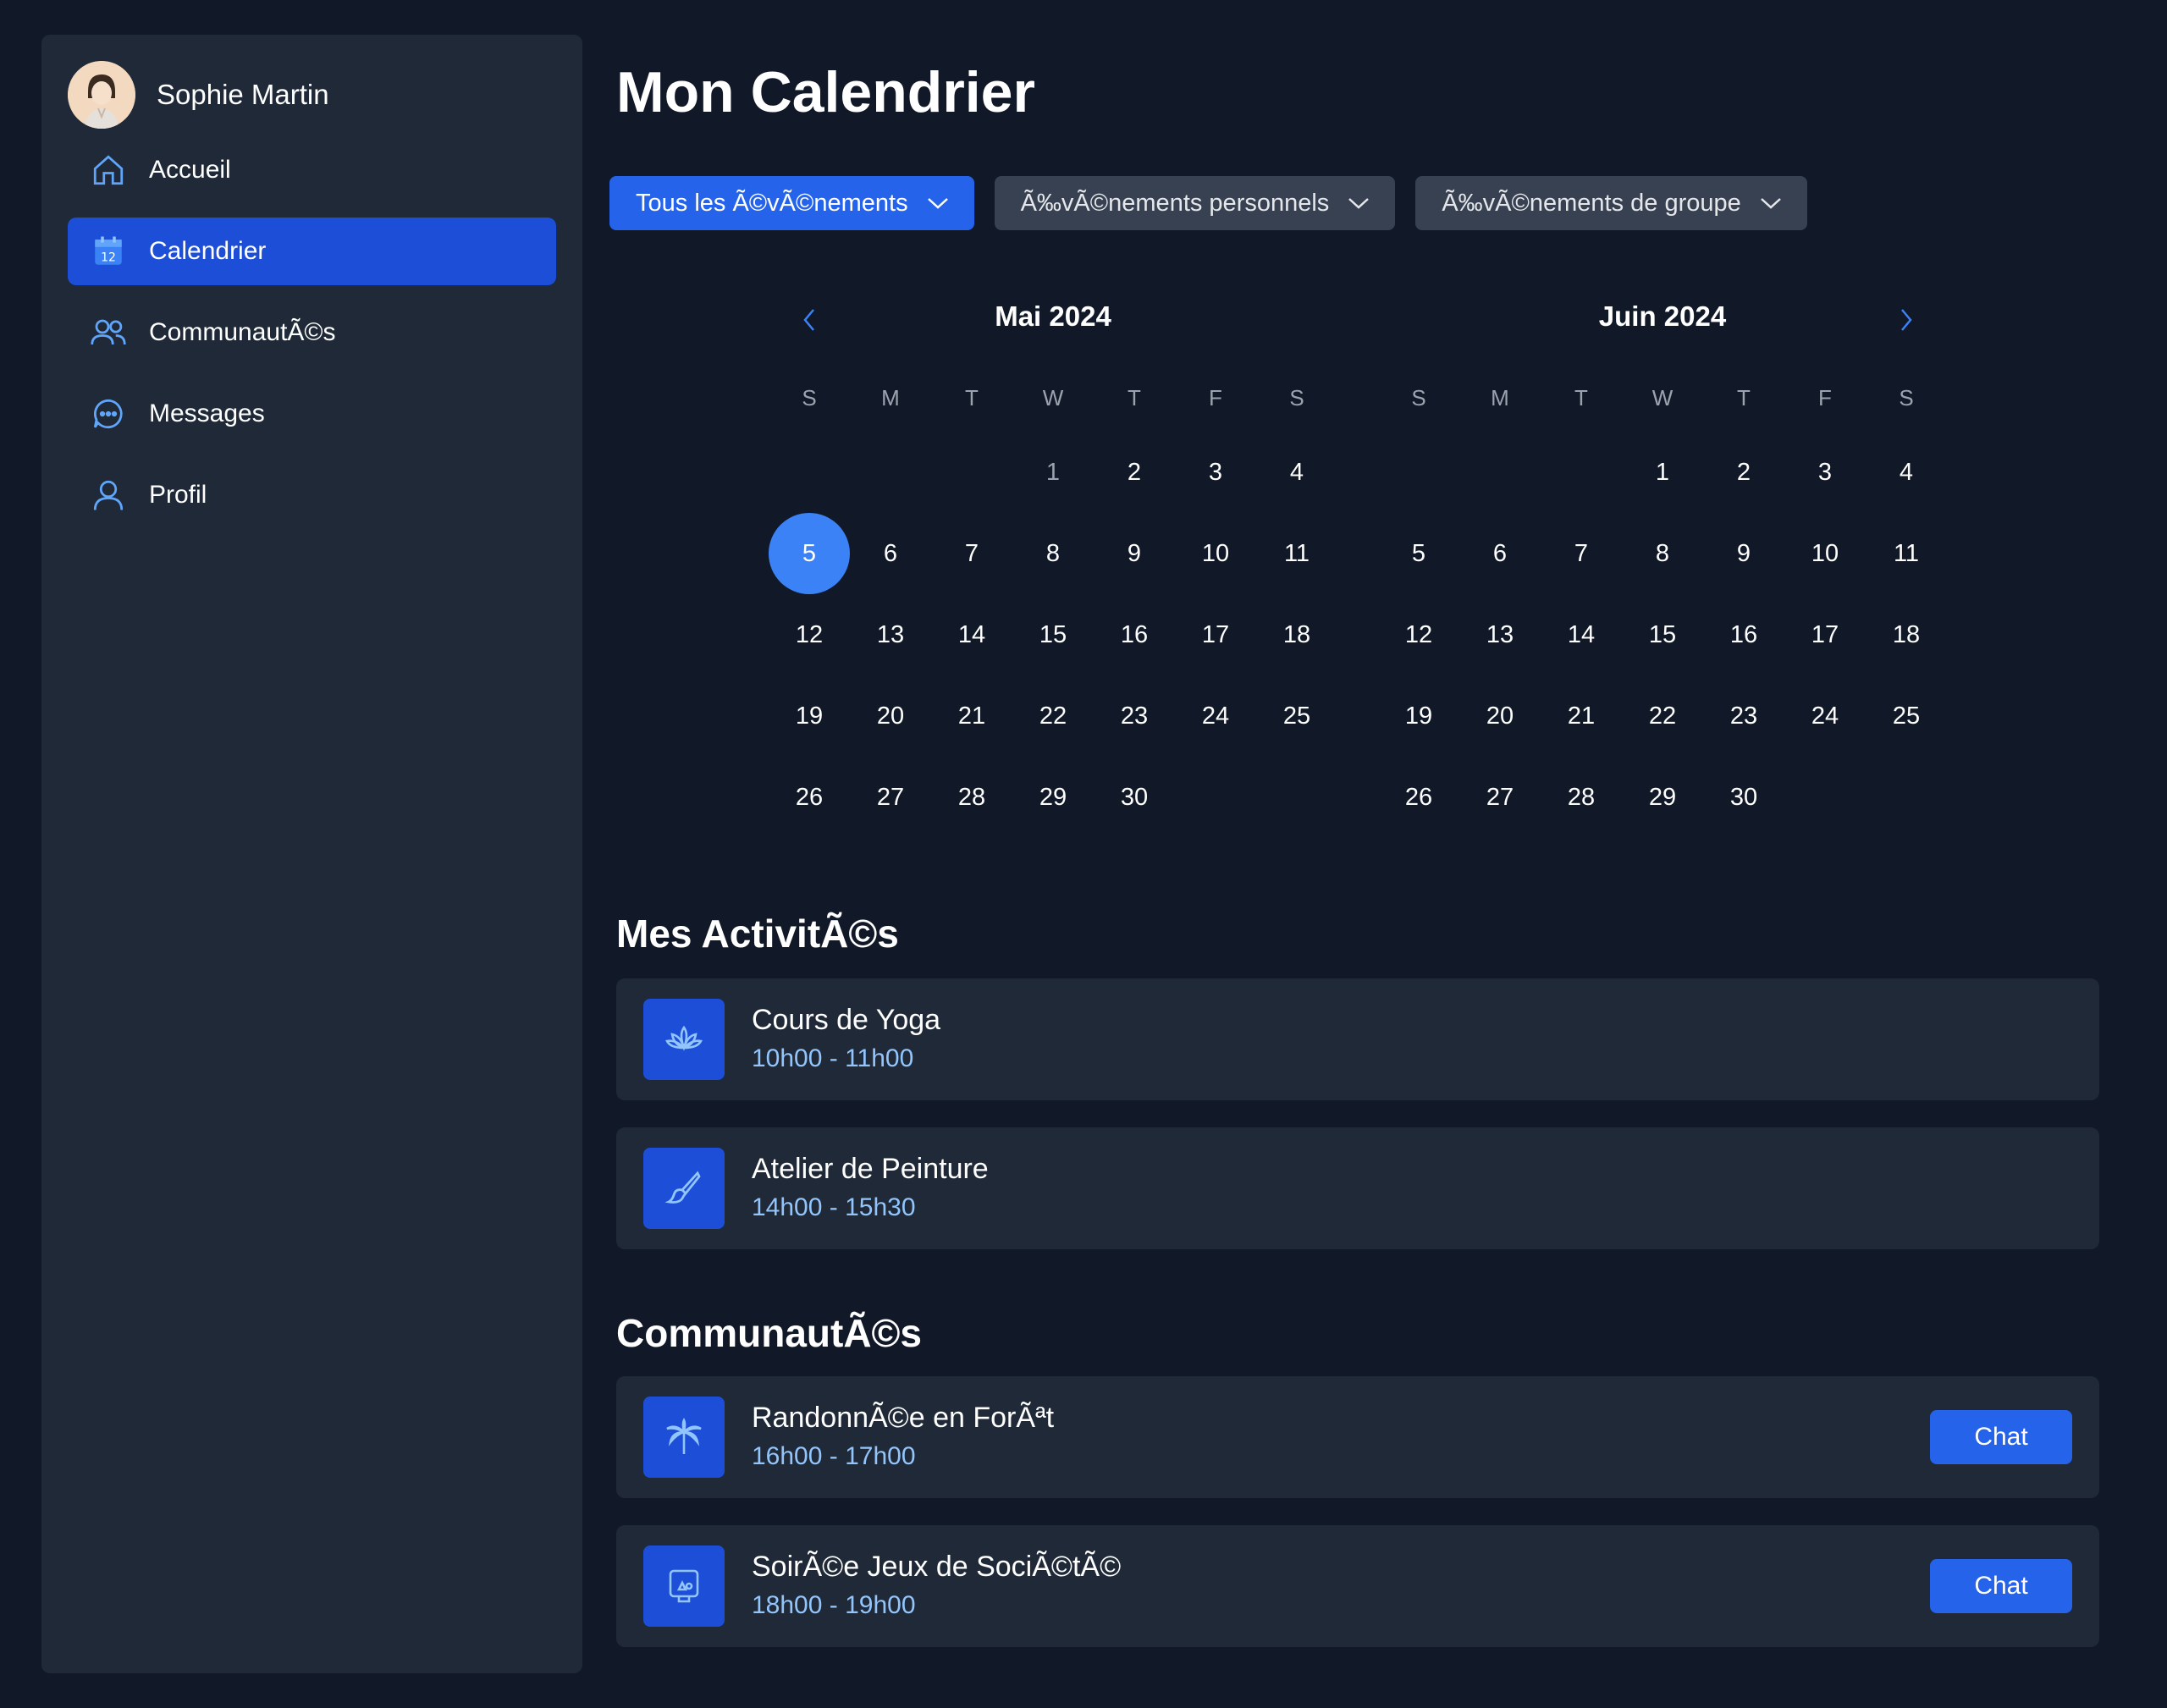 The image size is (2167, 1708). I want to click on avatar, so click(101, 95).